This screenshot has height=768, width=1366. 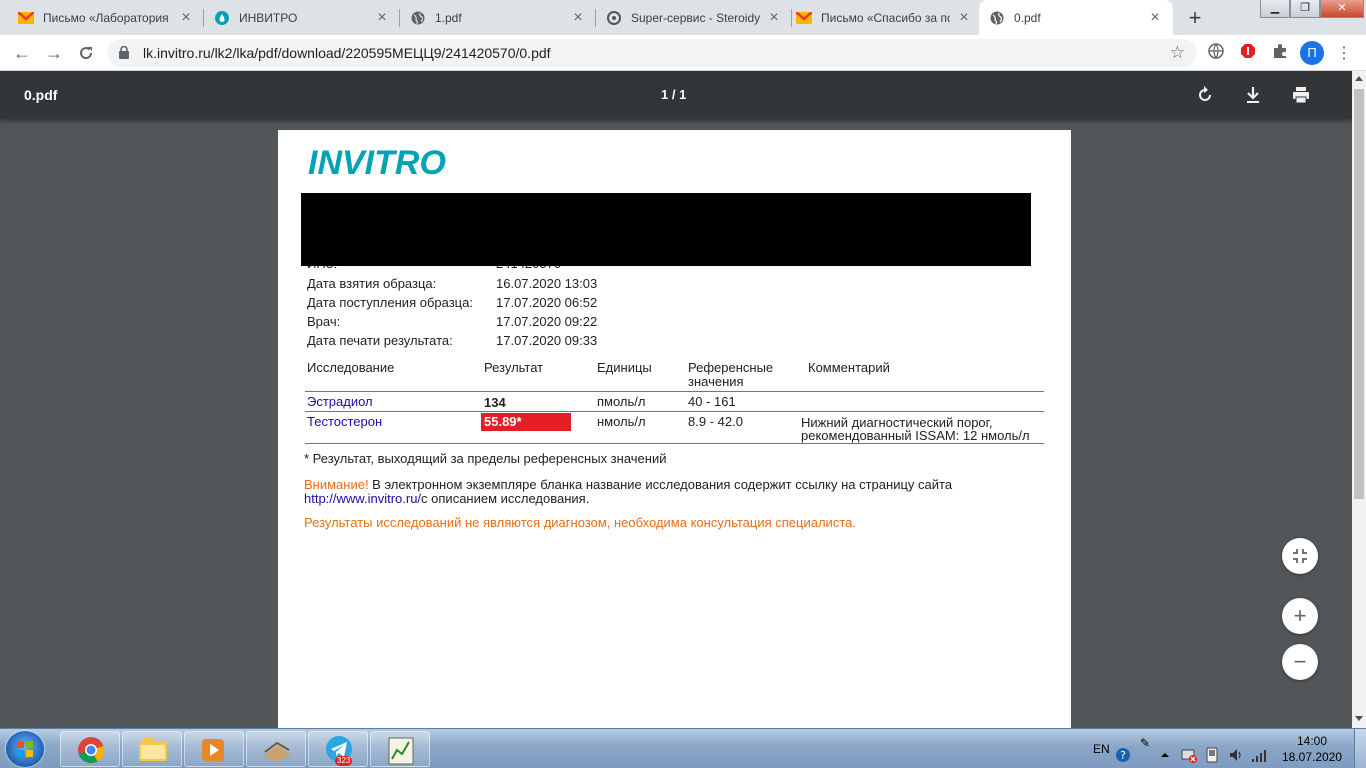 I want to click on fit-to-page-button, so click(x=1300, y=556).